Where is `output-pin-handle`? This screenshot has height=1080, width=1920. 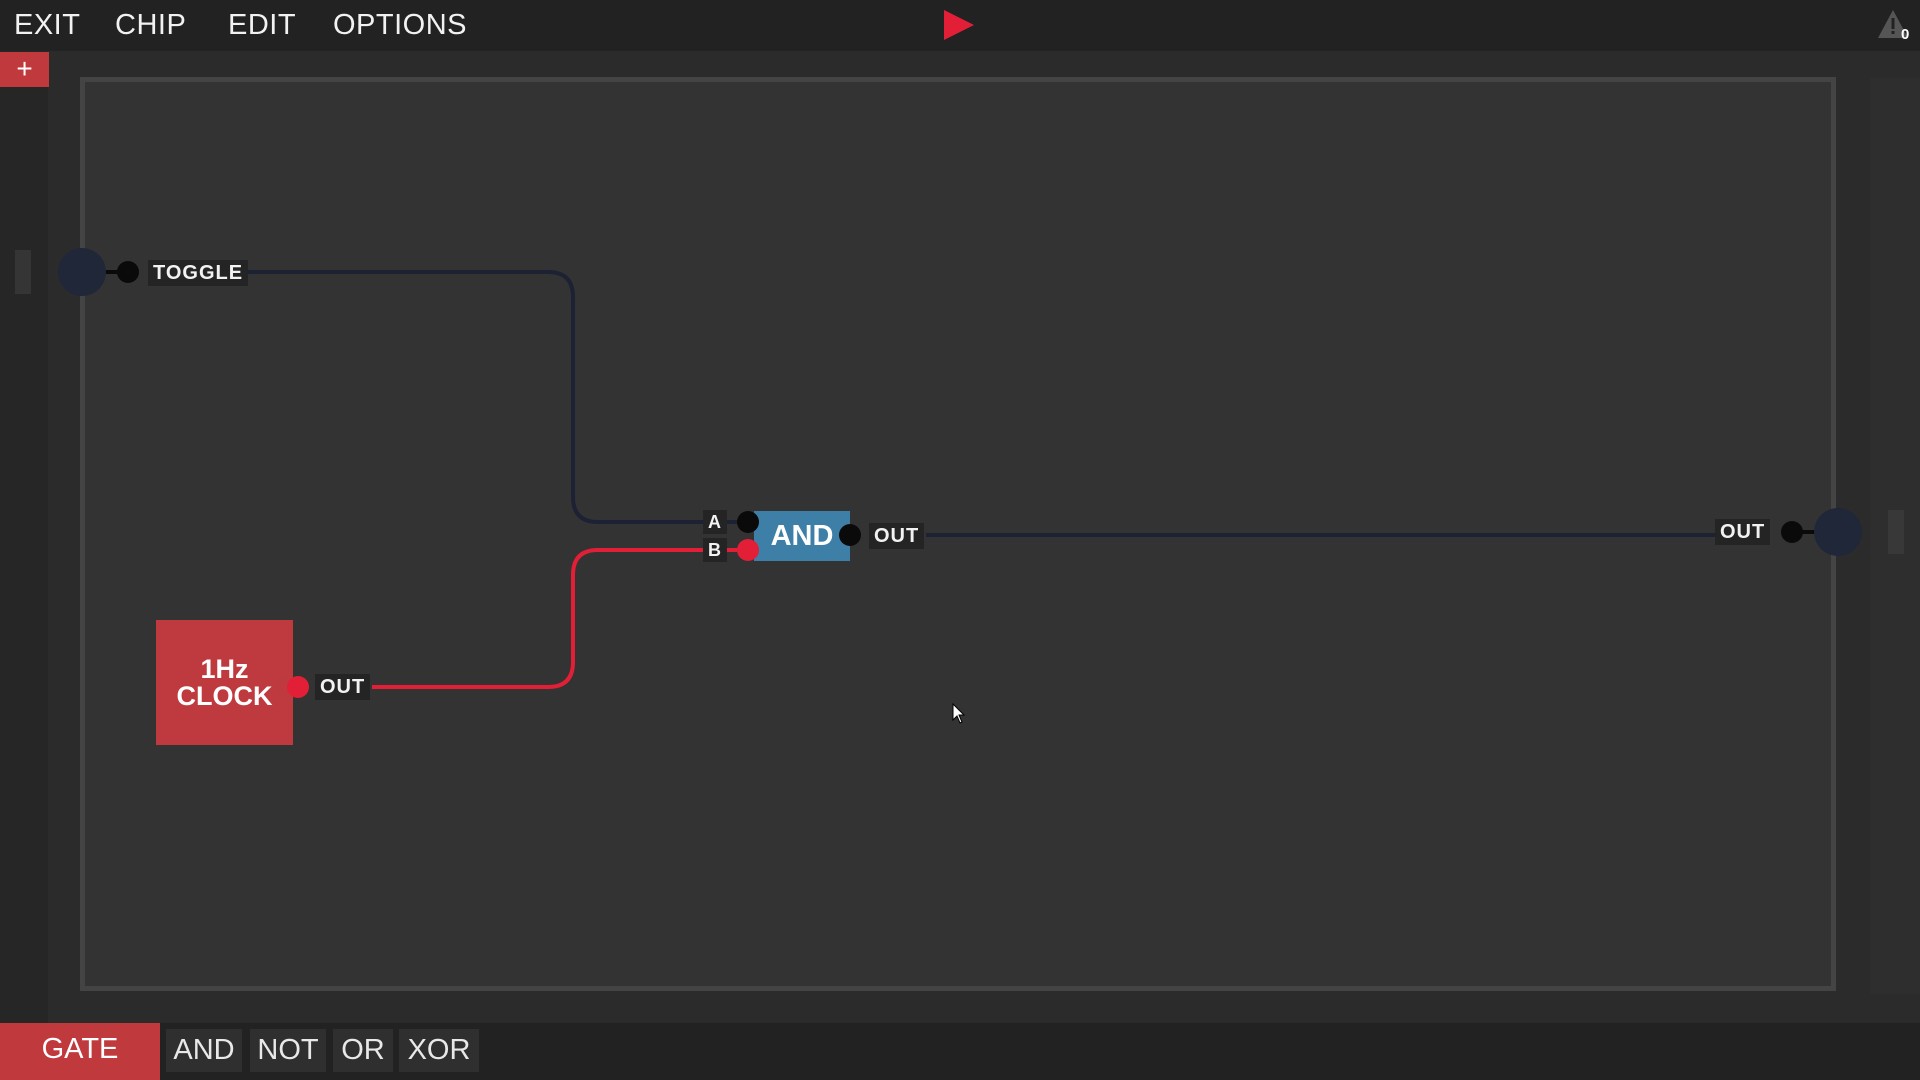
output-pin-handle is located at coordinates (1896, 532).